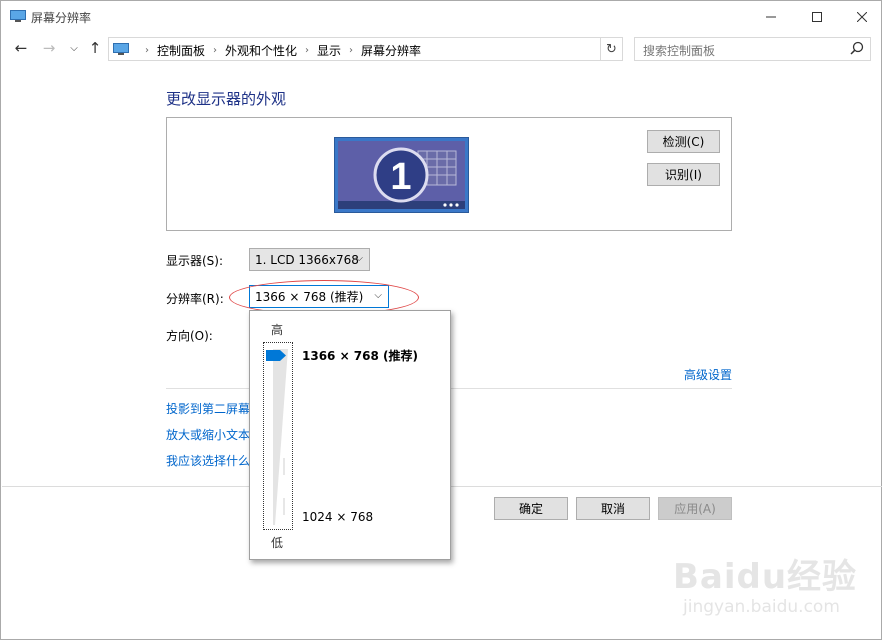  I want to click on display-arrangement-area: 1 检测(C) 识别(I), so click(449, 174).